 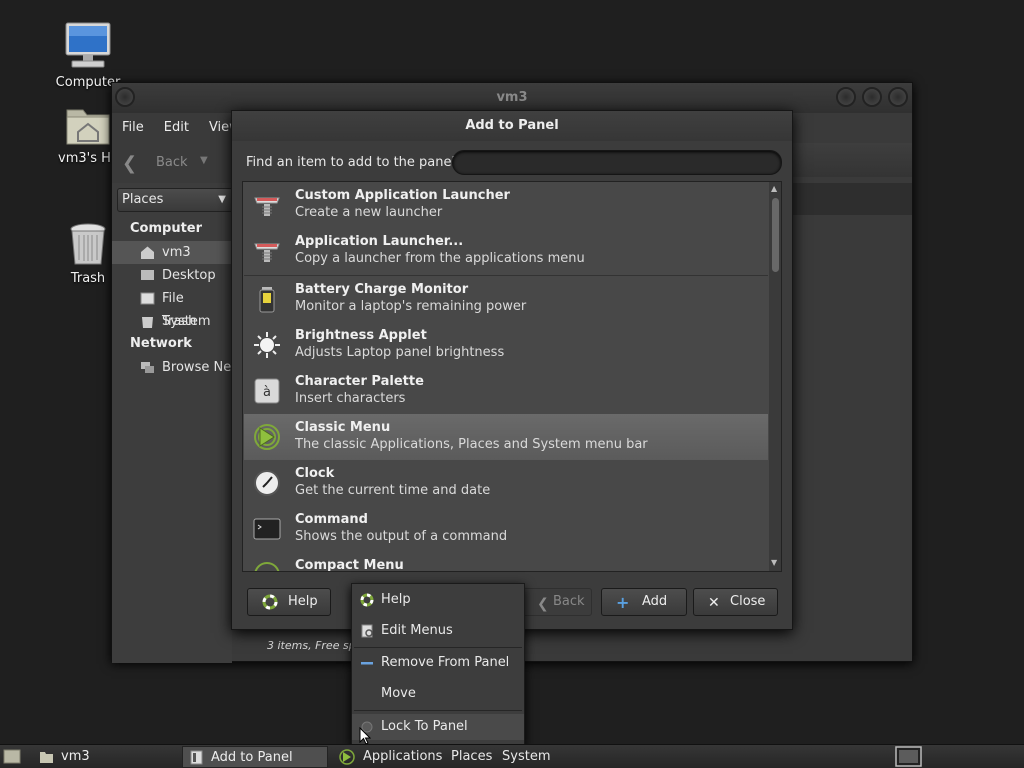 I want to click on chevron-down-icon: ▼, so click(x=204, y=160).